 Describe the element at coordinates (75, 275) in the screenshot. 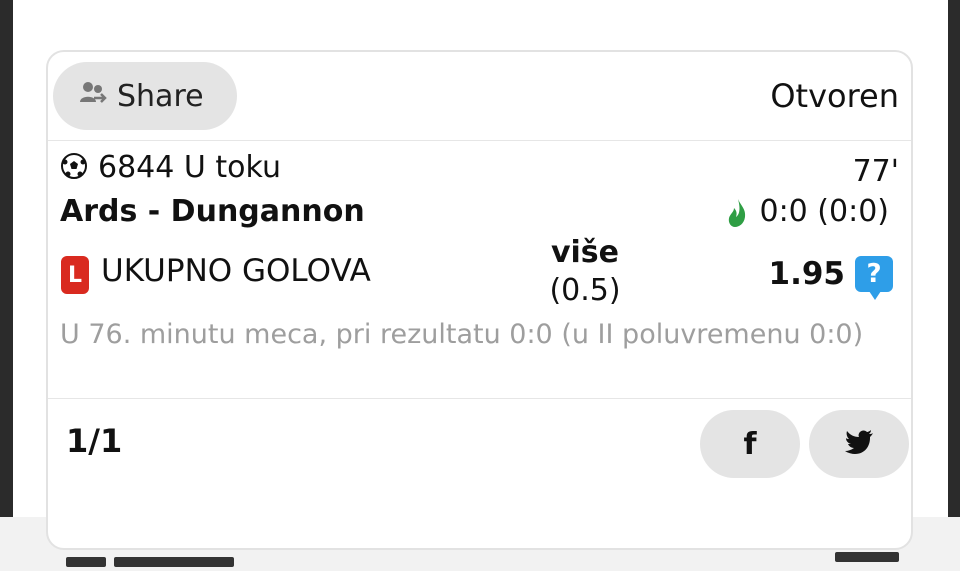

I see `live-badge: L` at that location.